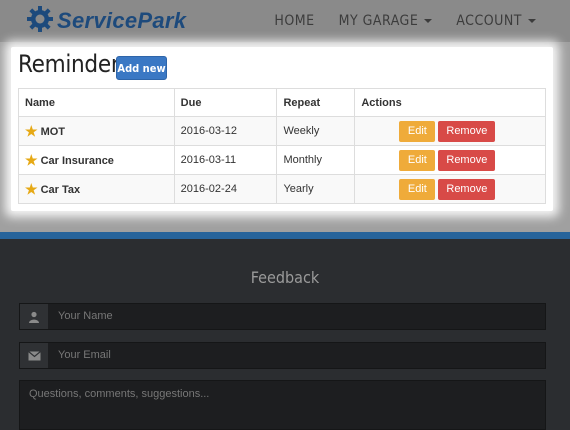  I want to click on section-divider, so click(285, 235).